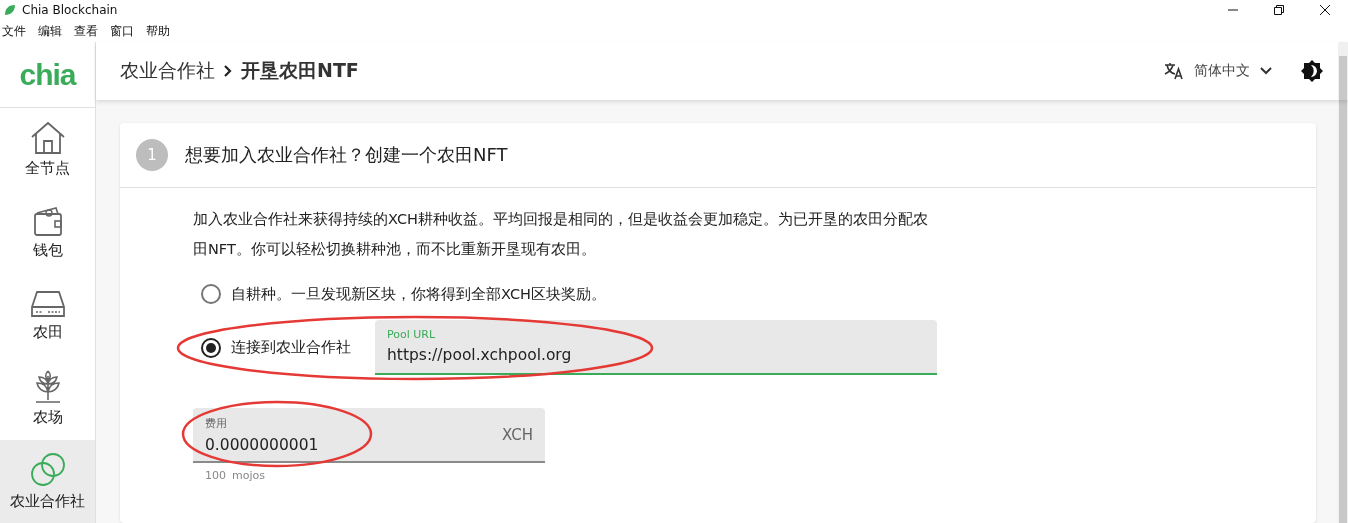 This screenshot has width=1348, height=523. What do you see at coordinates (152, 155) in the screenshot?
I see `step-number: 1` at bounding box center [152, 155].